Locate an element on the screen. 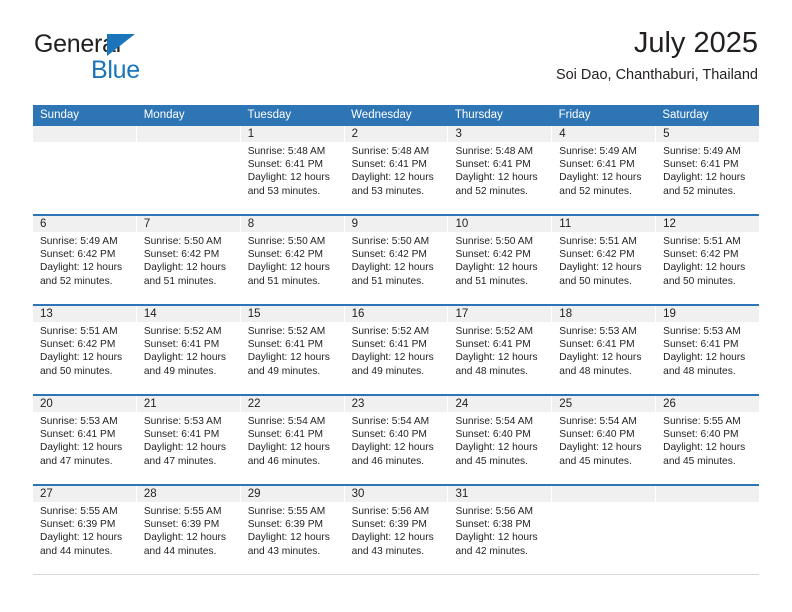 The width and height of the screenshot is (792, 612). daylight-text-line2: and 52 minutes. is located at coordinates (699, 191).